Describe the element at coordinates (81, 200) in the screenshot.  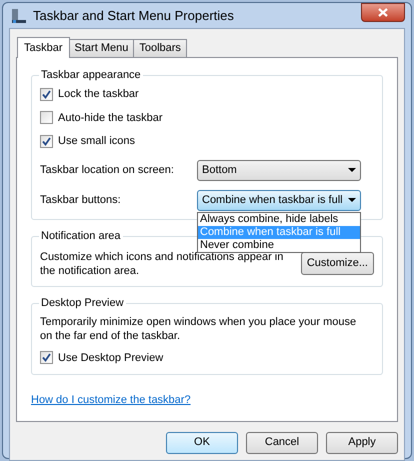
I see `field-label: Taskbar buttons:` at that location.